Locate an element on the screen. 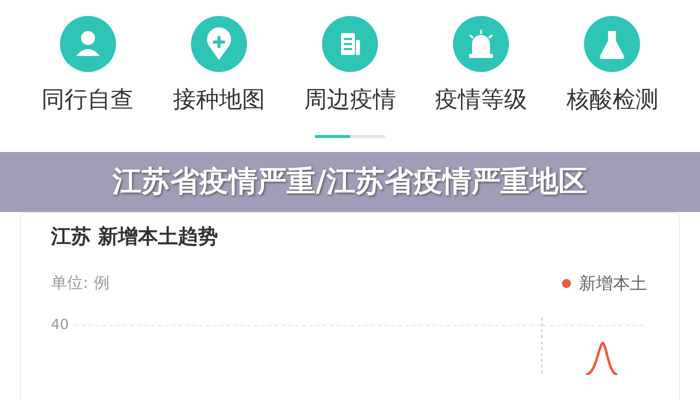 This screenshot has height=400, width=700. shortcut-label: 同行自查 is located at coordinates (88, 99).